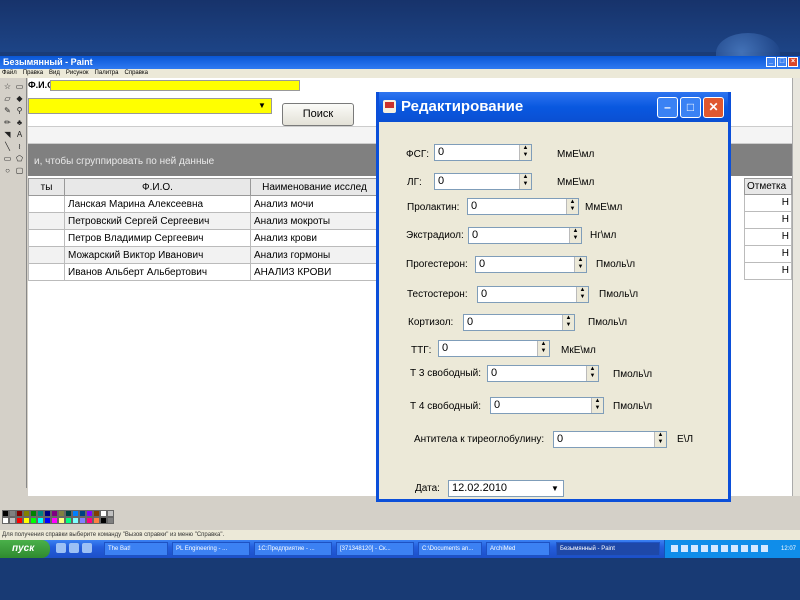 Image resolution: width=800 pixels, height=600 pixels. I want to click on airbrush-icon: ◥, so click(7, 134).